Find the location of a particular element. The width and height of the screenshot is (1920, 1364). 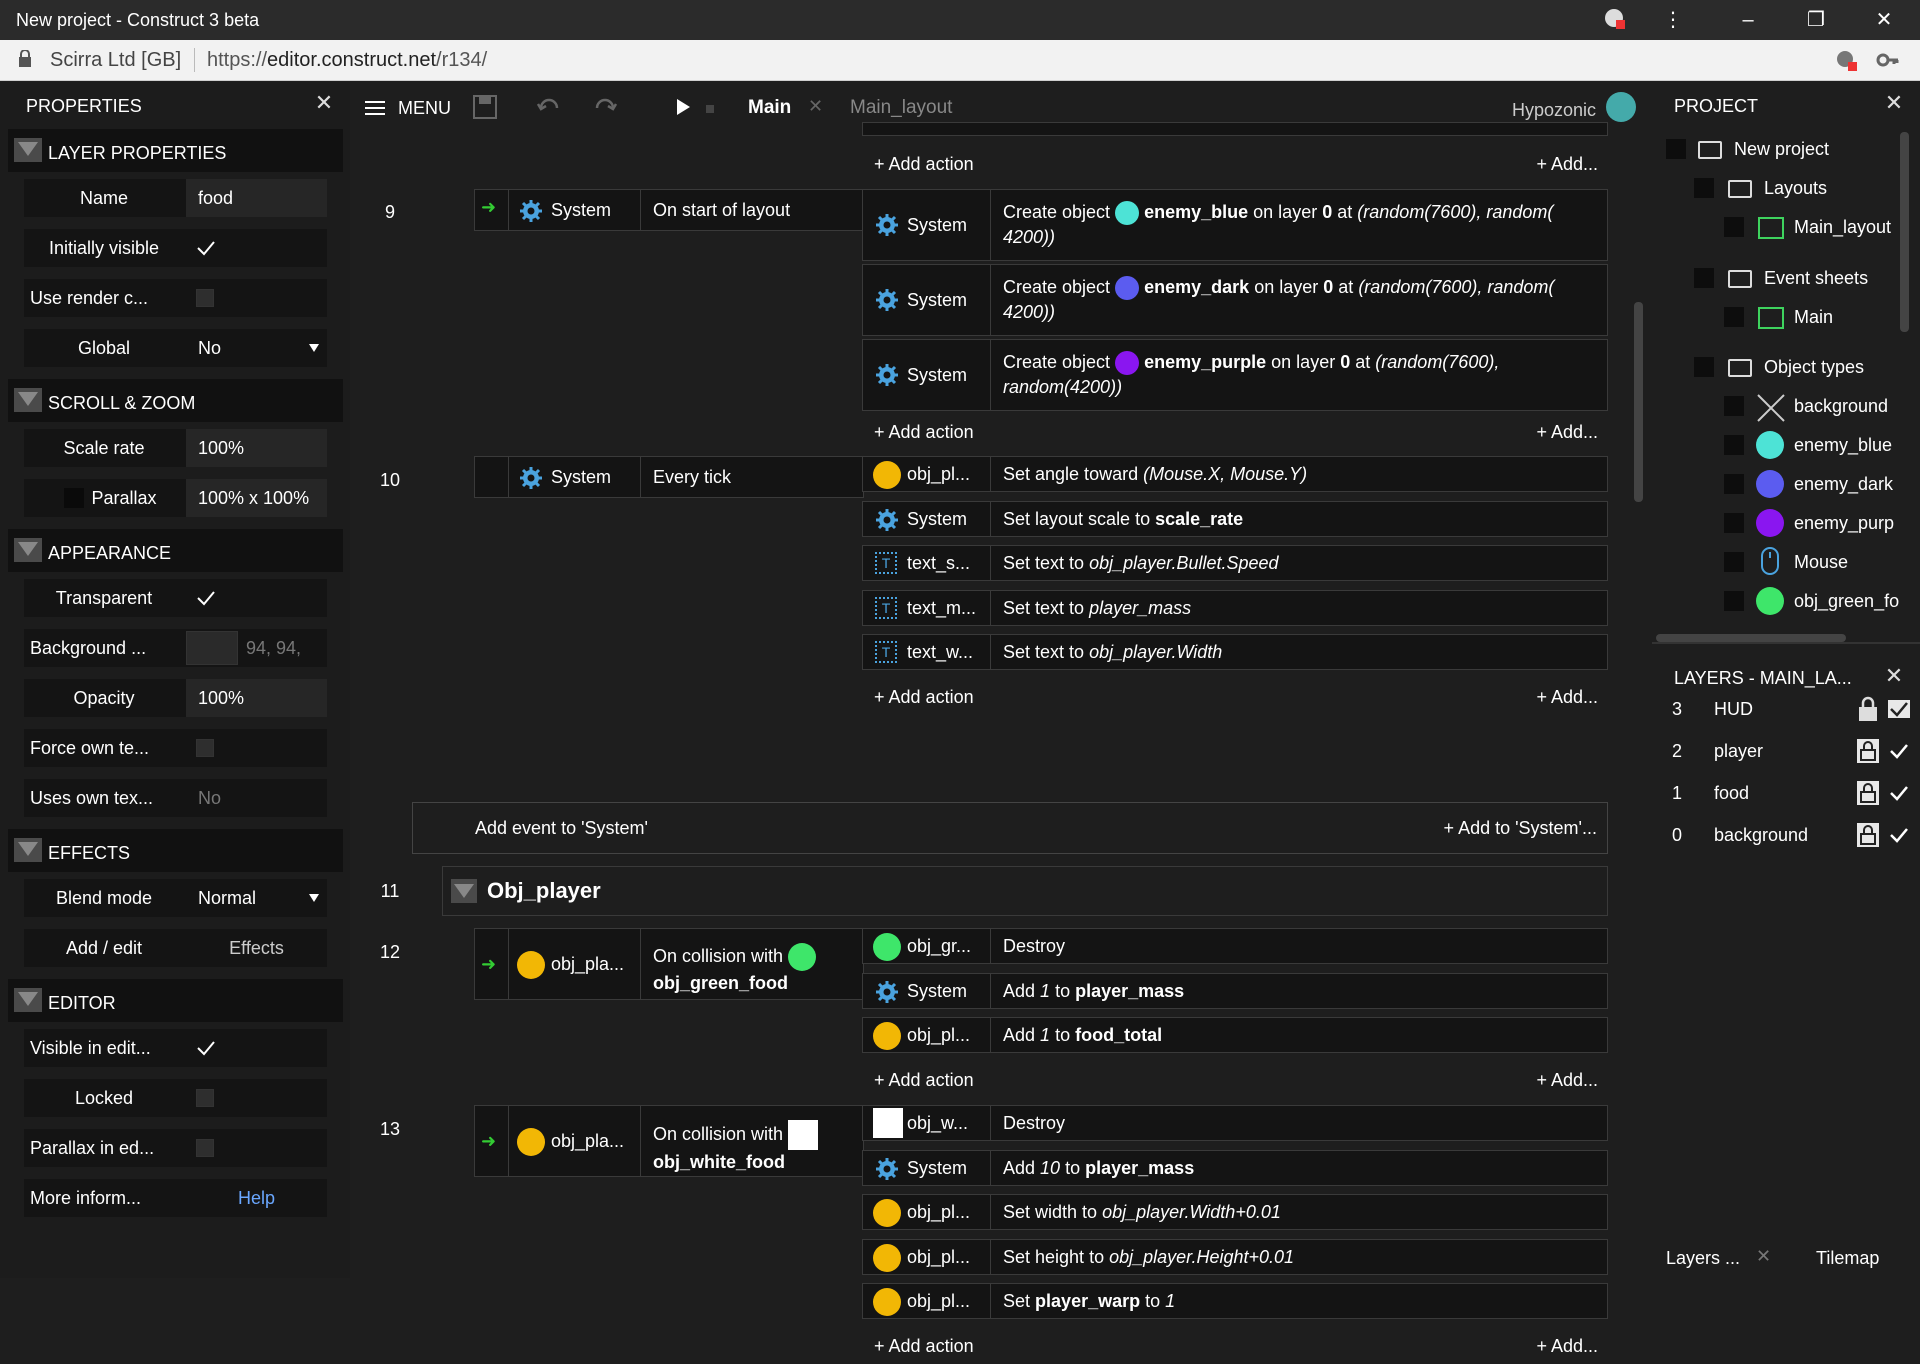

tree-folder-layouts: Layouts is located at coordinates (1795, 188).